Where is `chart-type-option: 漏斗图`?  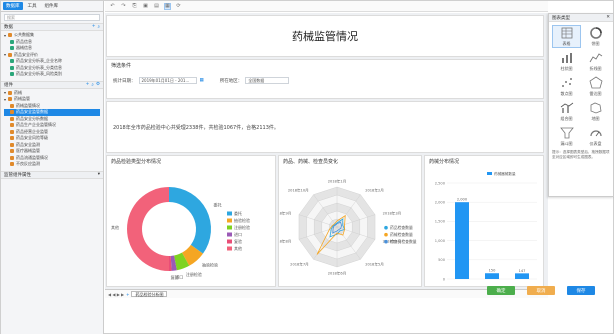 chart-type-option: 漏斗图 is located at coordinates (566, 136).